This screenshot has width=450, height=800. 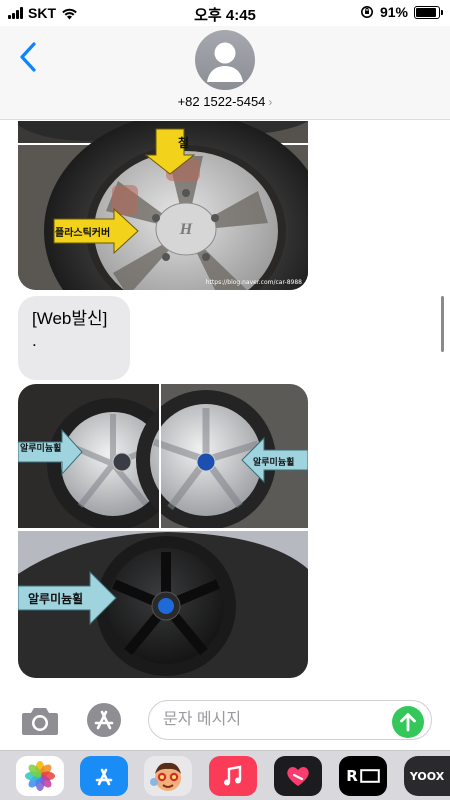 I want to click on app-appstore, so click(x=104, y=776).